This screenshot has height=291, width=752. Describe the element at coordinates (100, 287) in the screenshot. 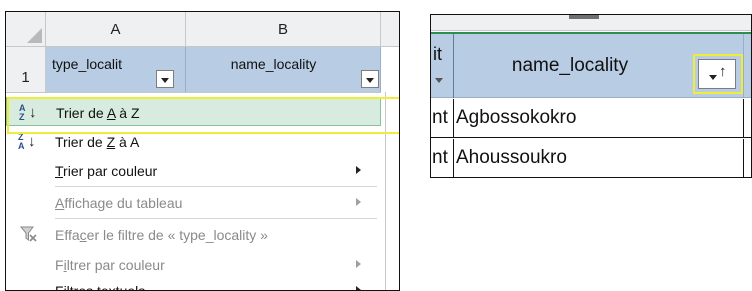

I see `menu-item-label: Filtres textuels` at that location.